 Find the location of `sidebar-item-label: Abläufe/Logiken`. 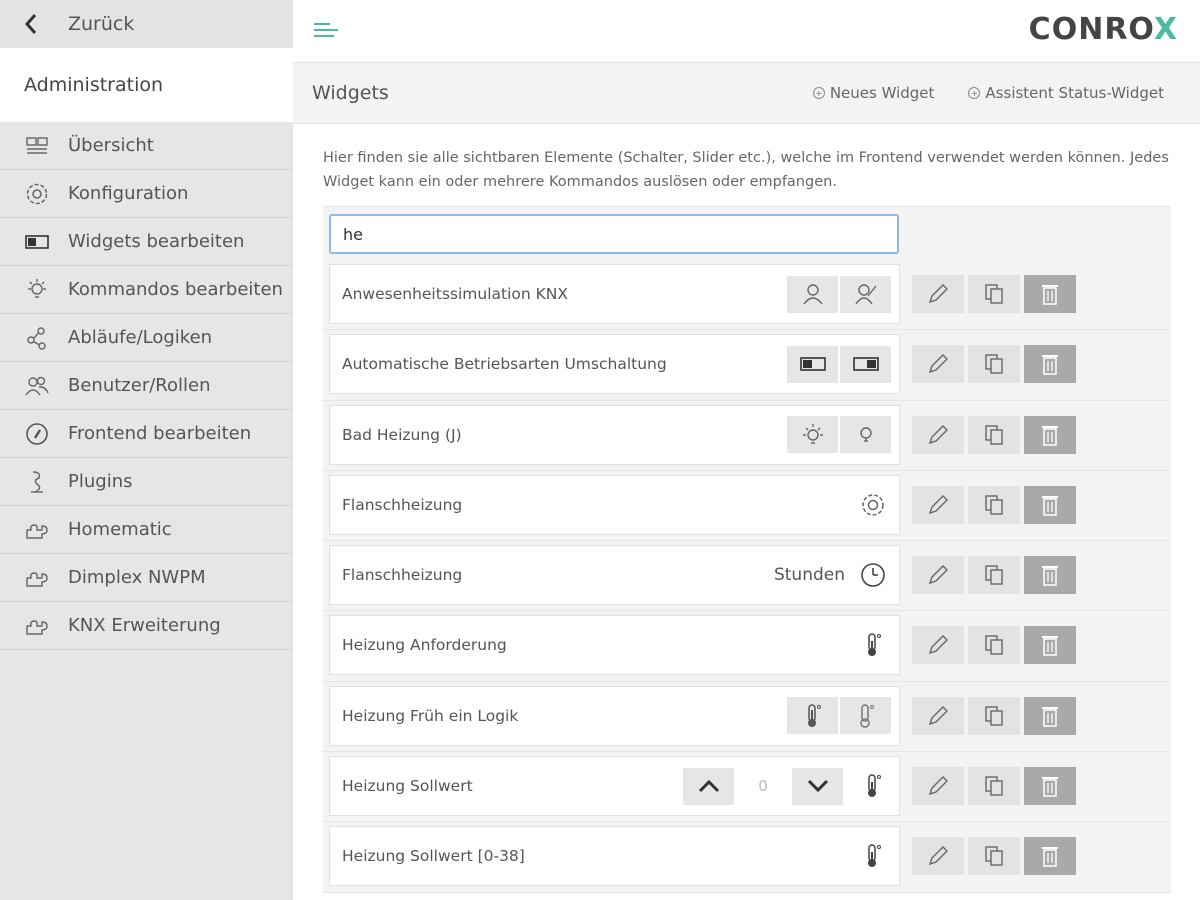

sidebar-item-label: Abläufe/Logiken is located at coordinates (140, 337).